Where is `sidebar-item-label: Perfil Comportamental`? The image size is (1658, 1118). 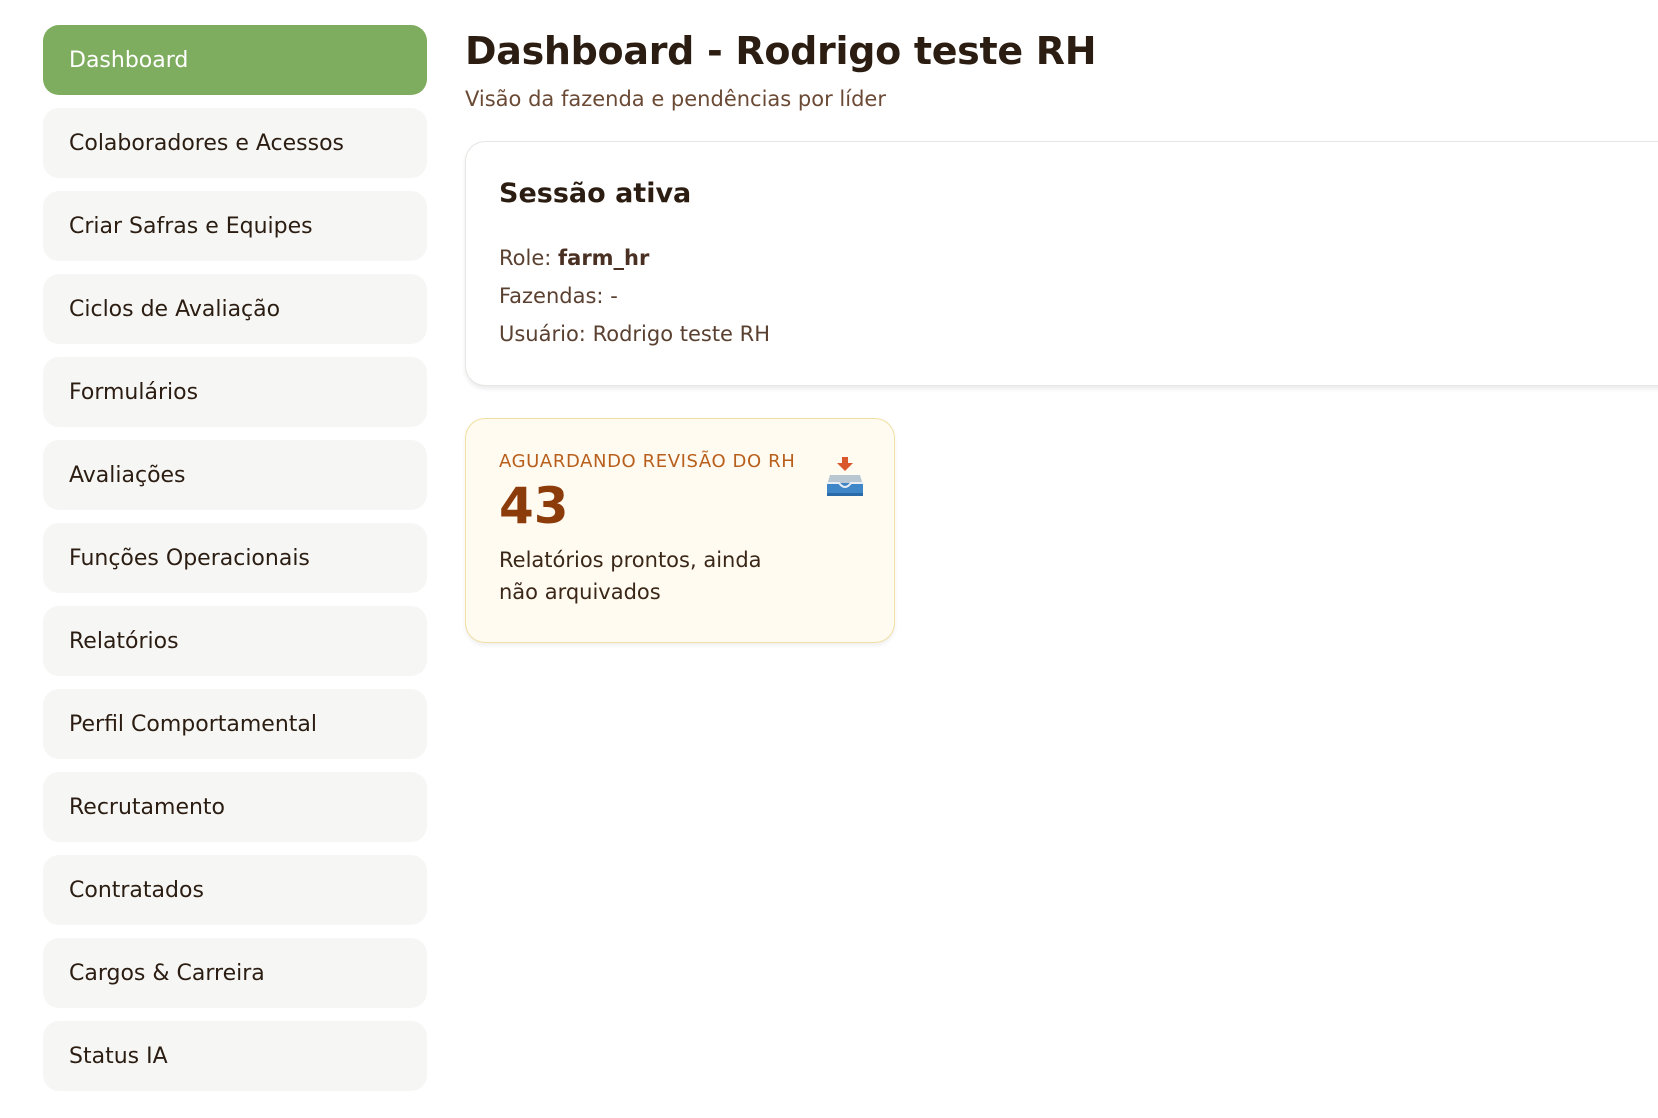
sidebar-item-label: Perfil Comportamental is located at coordinates (193, 724).